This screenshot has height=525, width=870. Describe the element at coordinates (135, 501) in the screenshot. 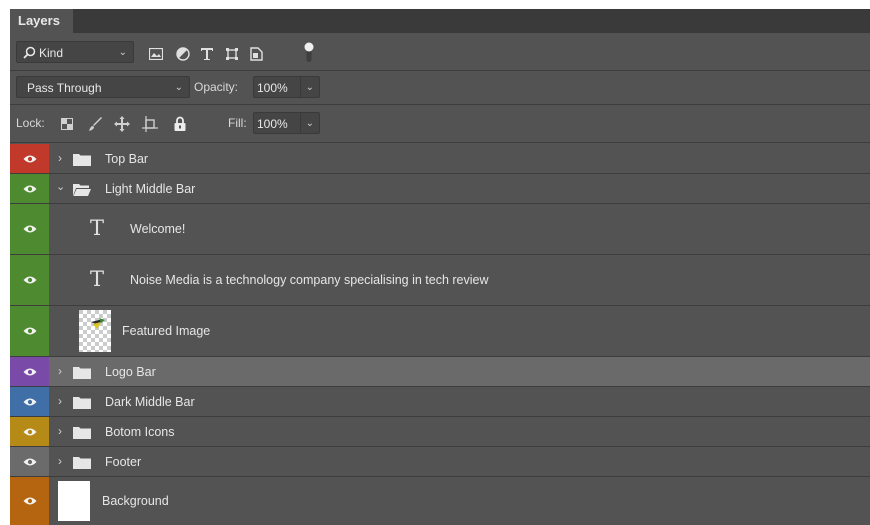

I see `layer-name: Background` at that location.